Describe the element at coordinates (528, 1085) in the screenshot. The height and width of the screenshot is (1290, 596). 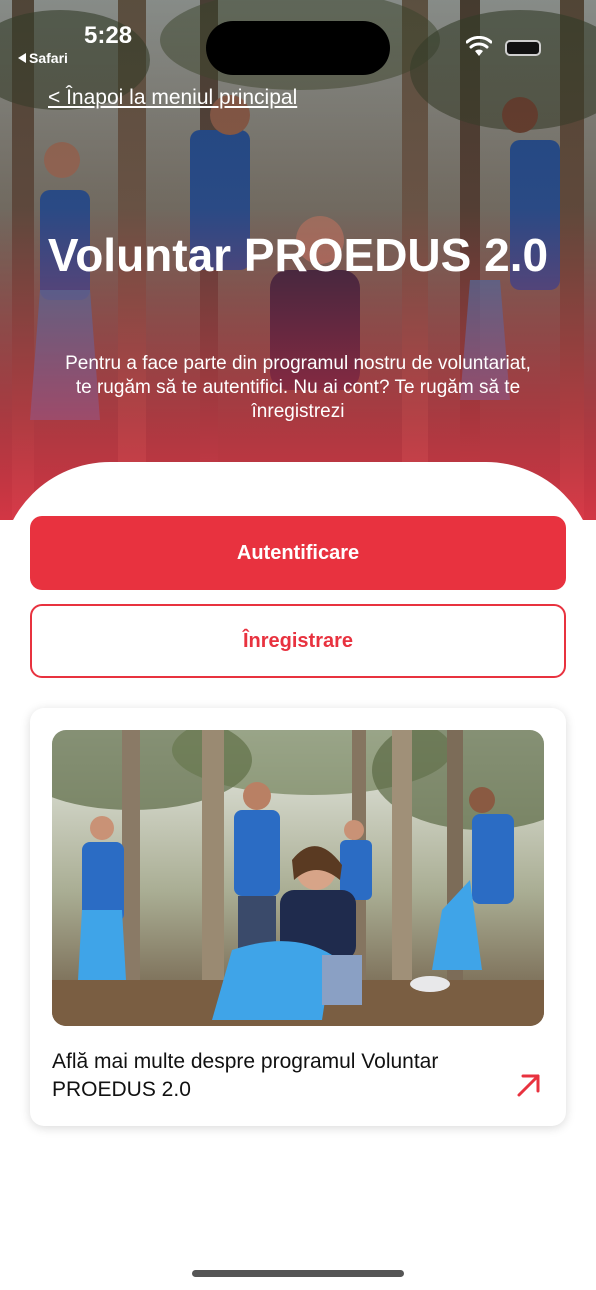
I see `arrow-up-right-icon` at that location.